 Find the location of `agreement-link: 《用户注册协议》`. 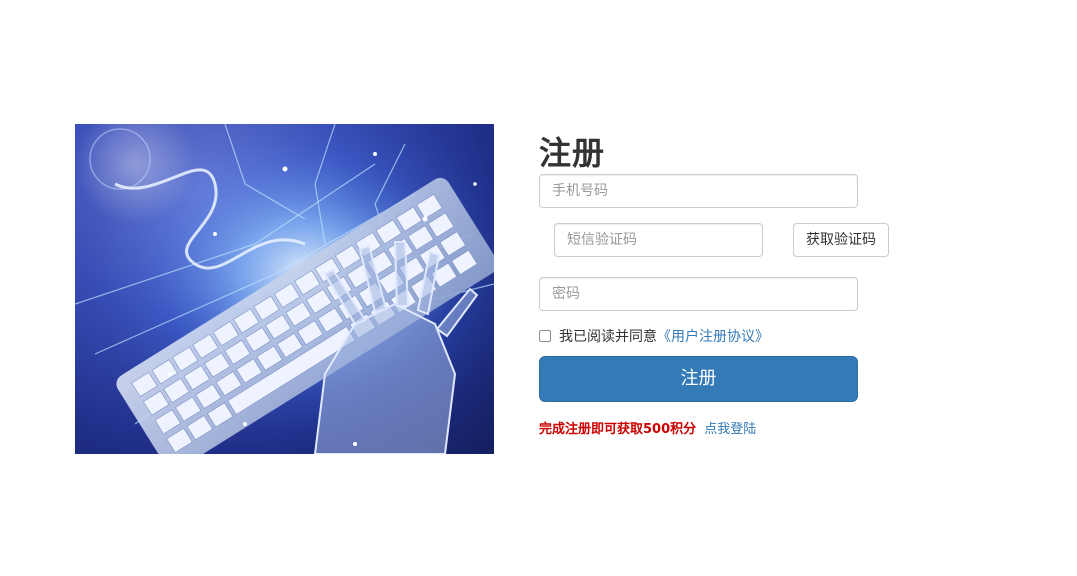

agreement-link: 《用户注册协议》 is located at coordinates (713, 336).